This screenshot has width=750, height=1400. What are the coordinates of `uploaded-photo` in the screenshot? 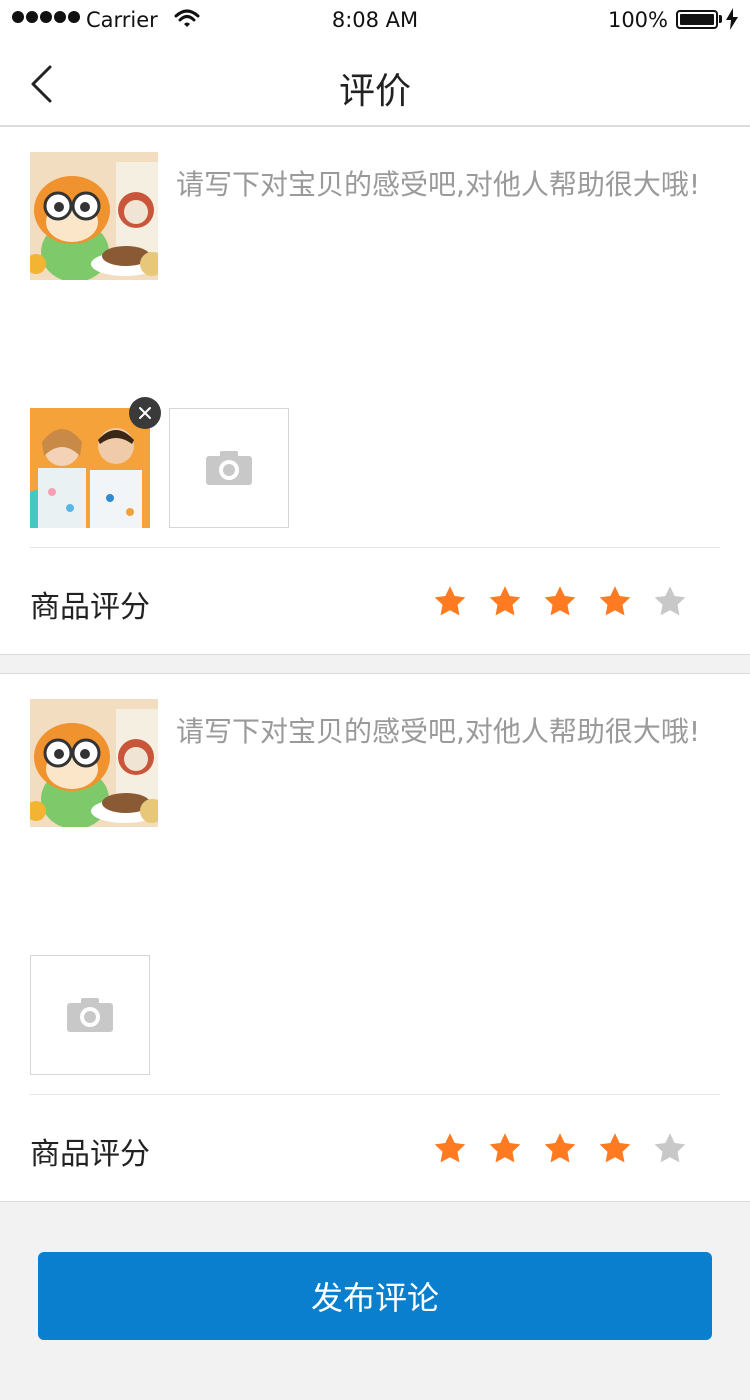 It's located at (80, 479).